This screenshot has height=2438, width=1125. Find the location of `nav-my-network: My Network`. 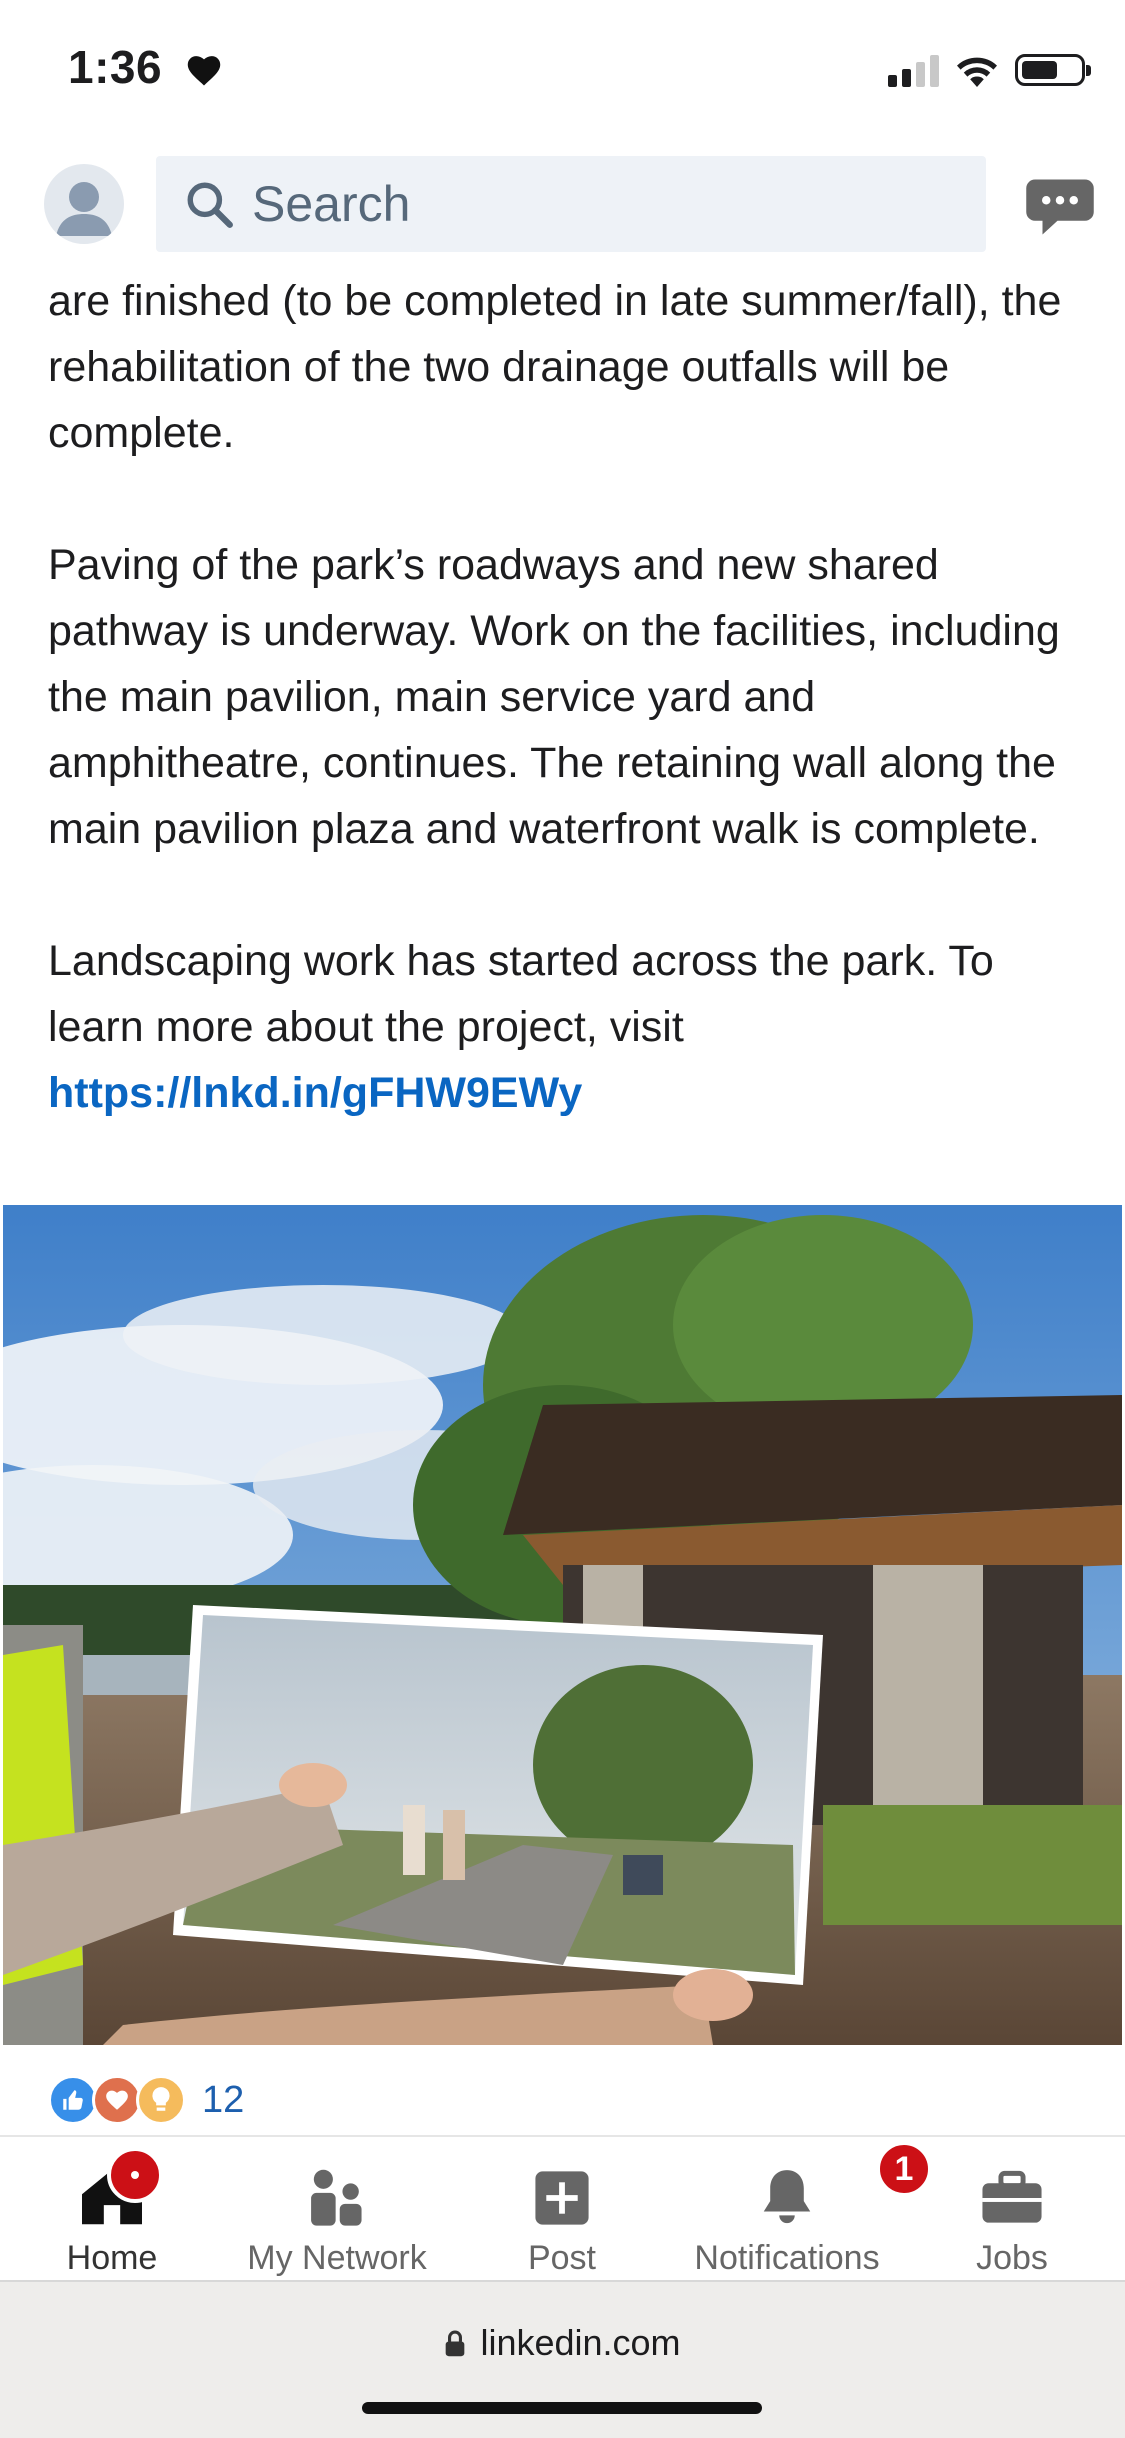

nav-my-network: My Network is located at coordinates (337, 2209).